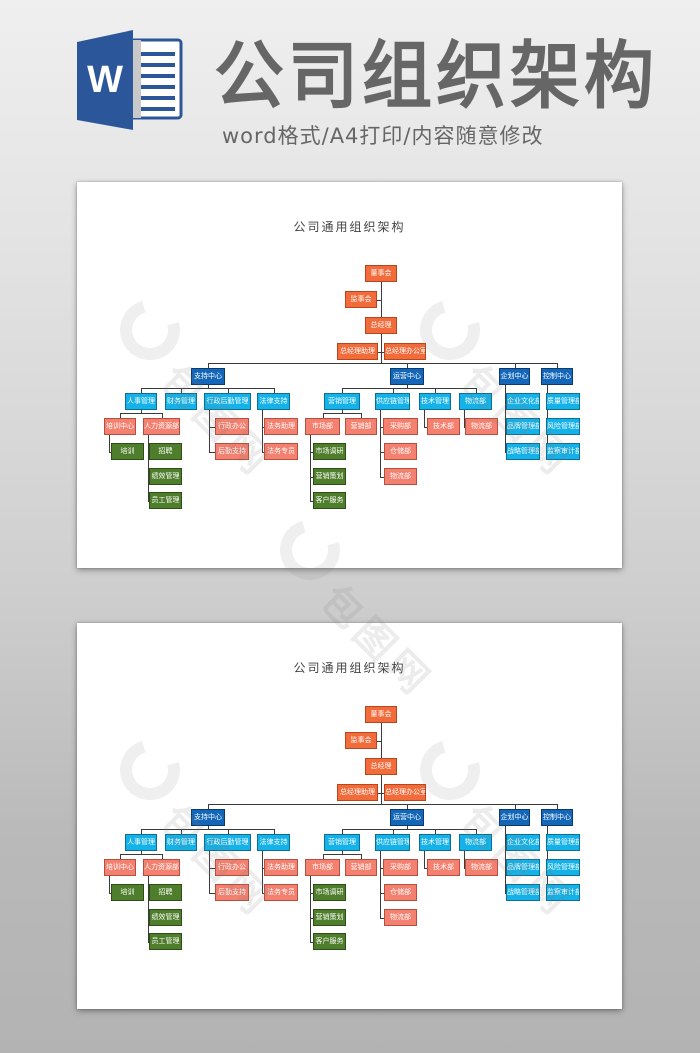 This screenshot has height=1053, width=700. What do you see at coordinates (381, 273) in the screenshot?
I see `org-node-board: 董事会` at bounding box center [381, 273].